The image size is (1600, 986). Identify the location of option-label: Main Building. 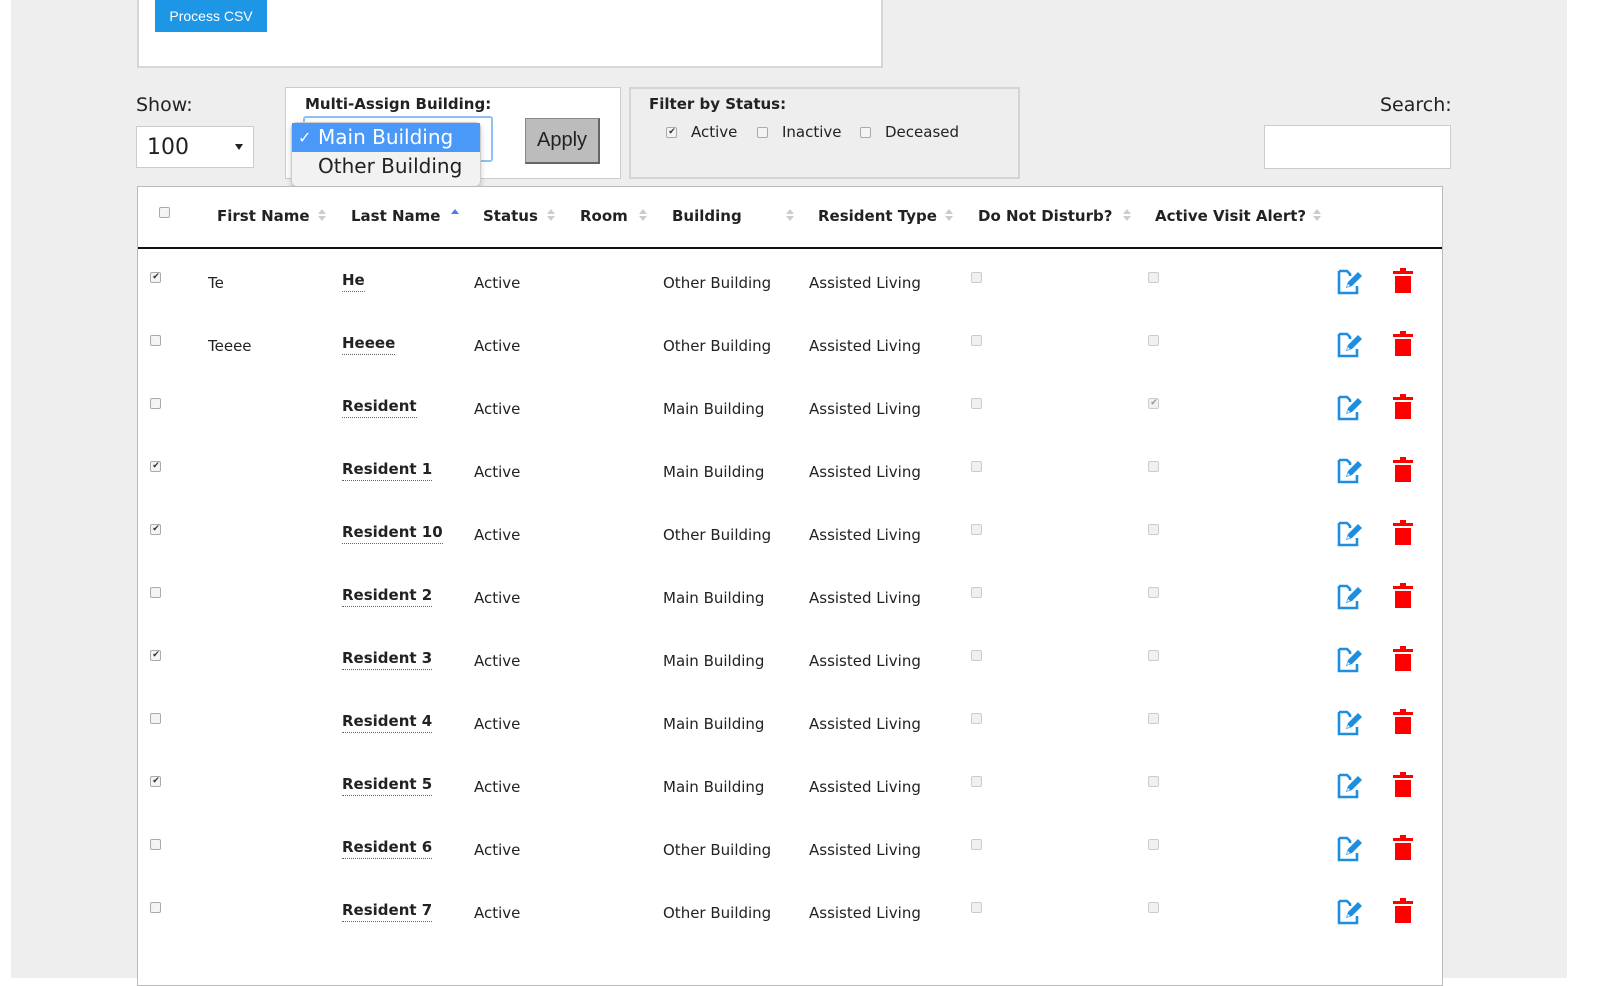
(386, 137).